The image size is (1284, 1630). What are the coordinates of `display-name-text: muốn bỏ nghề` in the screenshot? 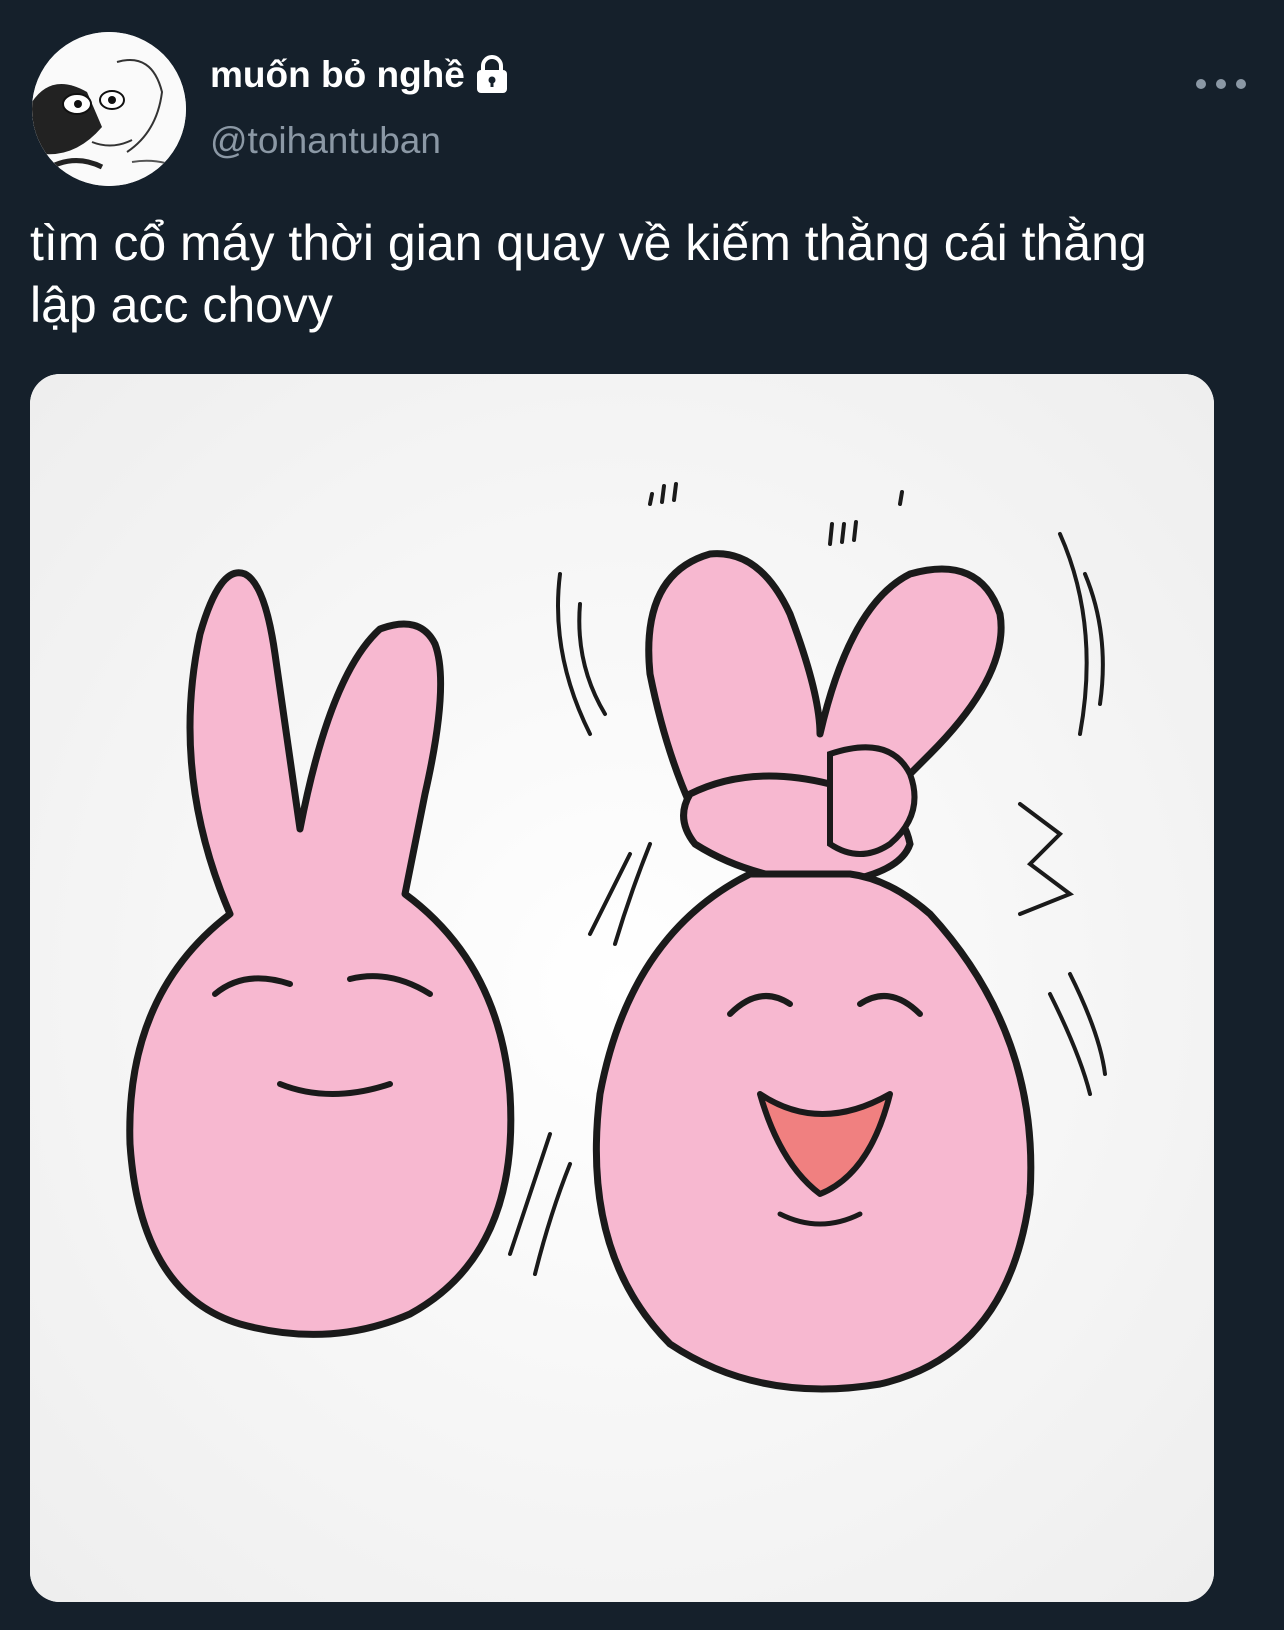 It's located at (337, 74).